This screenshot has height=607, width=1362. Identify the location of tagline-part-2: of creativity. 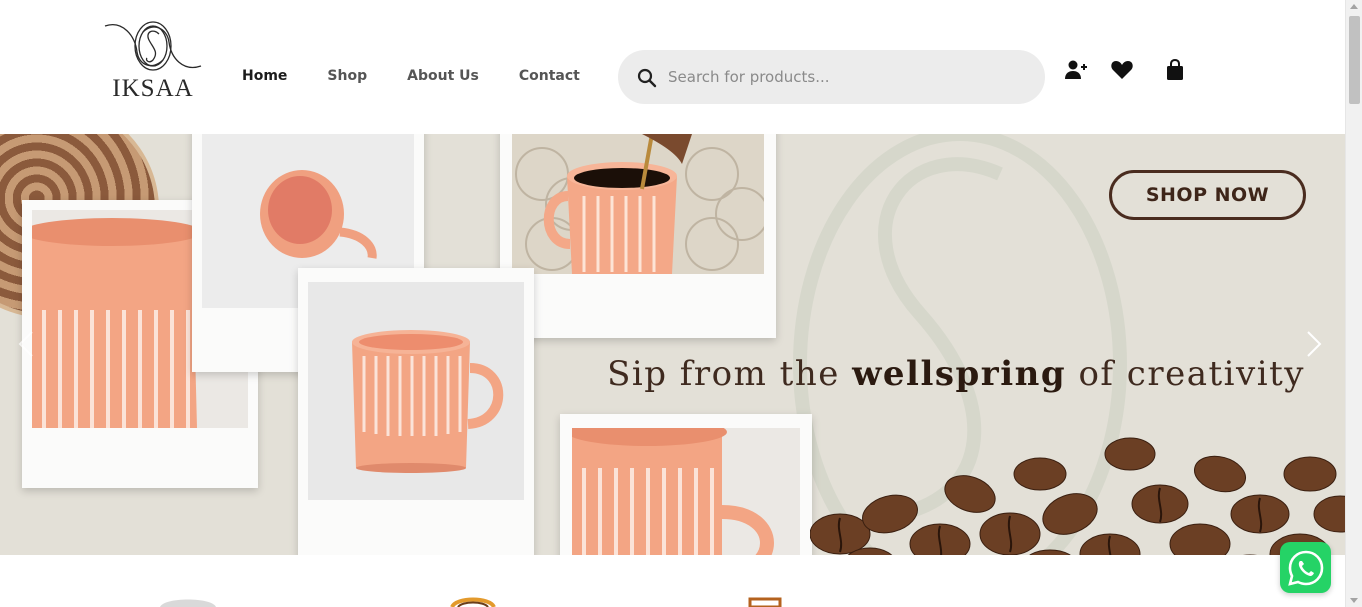
(1185, 374).